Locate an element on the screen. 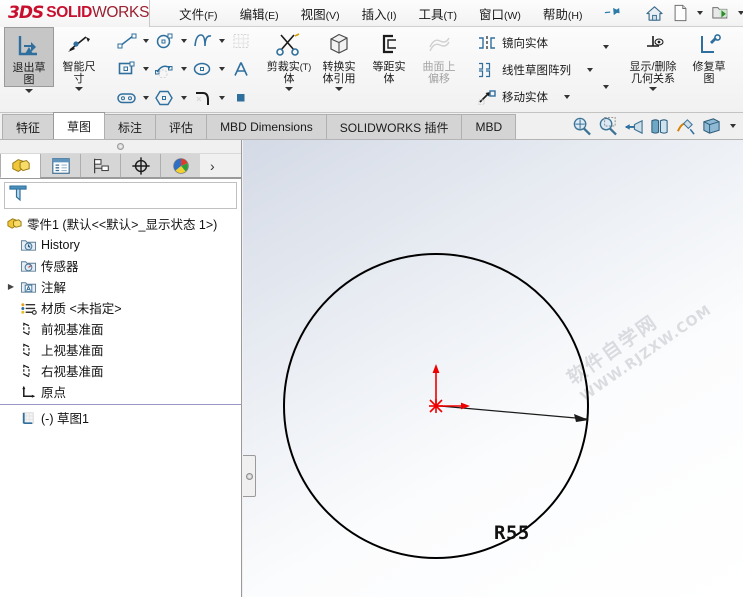 Image resolution: width=743 pixels, height=597 pixels. panel-grip is located at coordinates (120, 147).